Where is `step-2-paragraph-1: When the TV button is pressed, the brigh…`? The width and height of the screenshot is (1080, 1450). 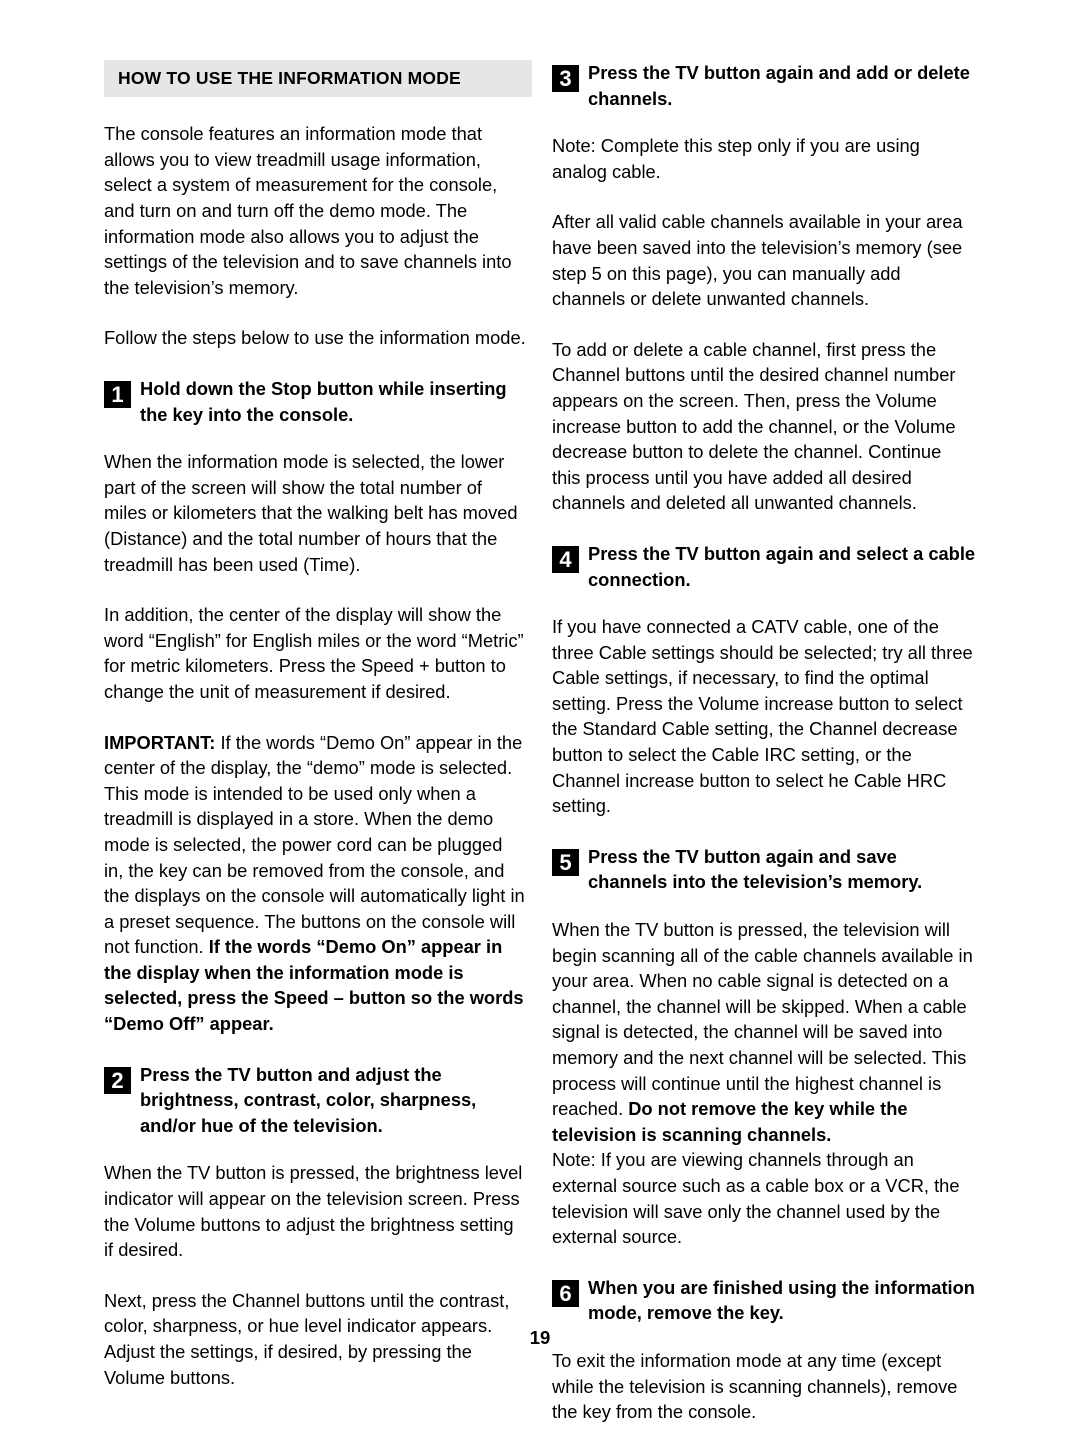 step-2-paragraph-1: When the TV button is pressed, the brigh… is located at coordinates (313, 1211).